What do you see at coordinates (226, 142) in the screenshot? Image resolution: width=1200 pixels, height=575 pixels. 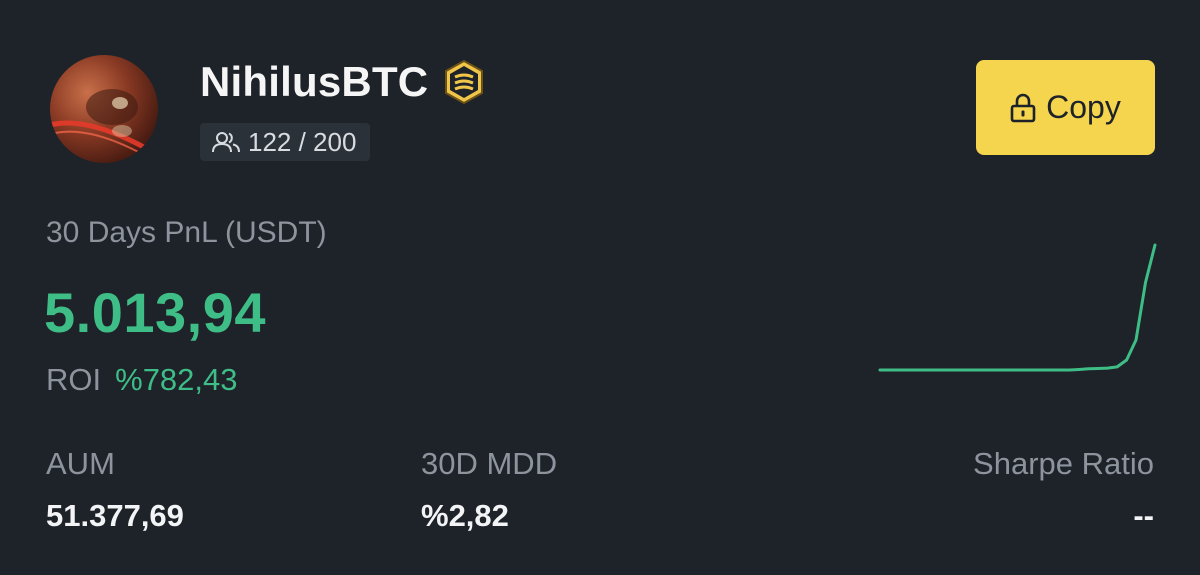 I see `users-icon` at bounding box center [226, 142].